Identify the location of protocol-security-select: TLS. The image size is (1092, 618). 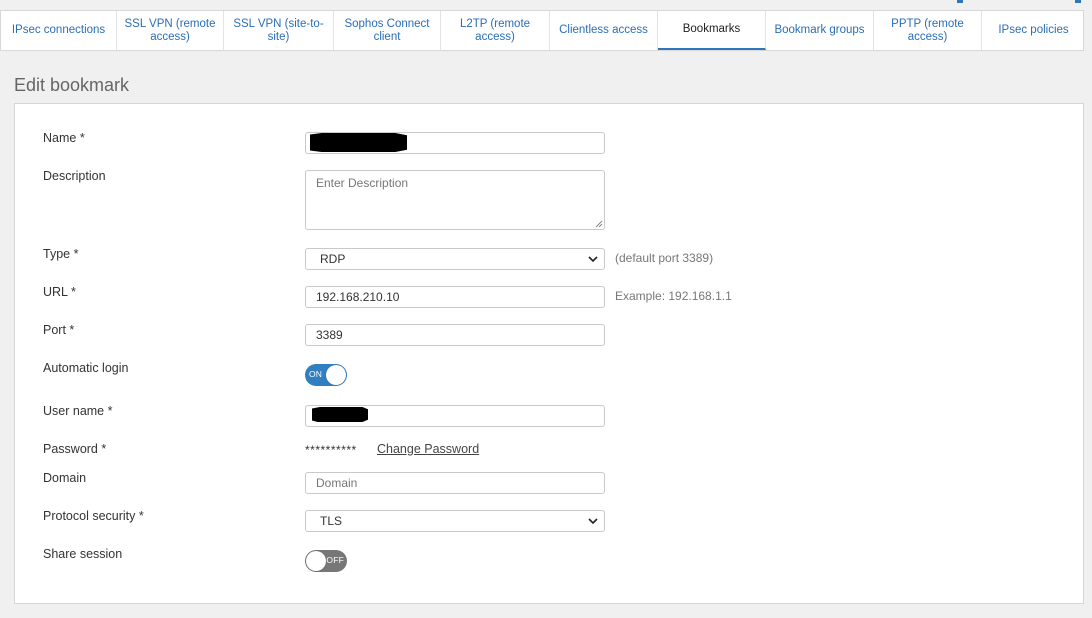
(455, 521).